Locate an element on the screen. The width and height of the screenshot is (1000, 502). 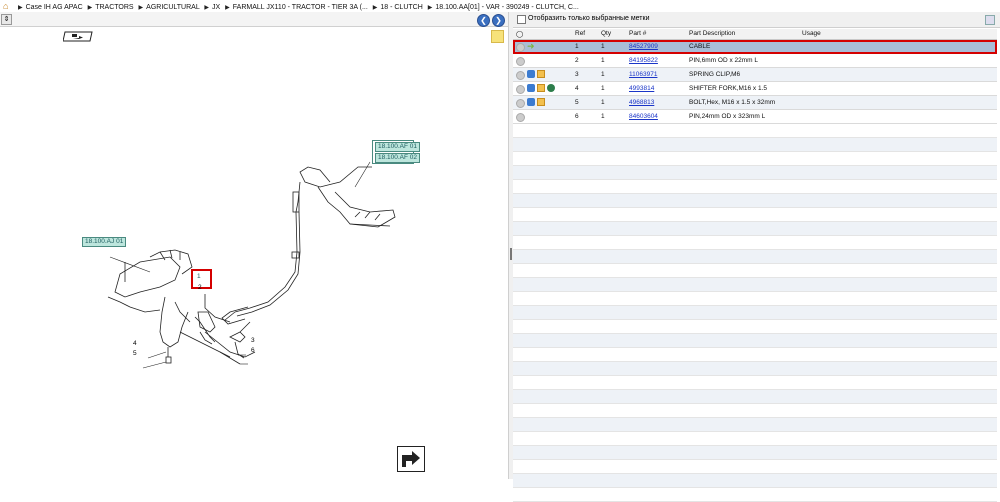
callout-1: 1 is located at coordinates (199, 276).